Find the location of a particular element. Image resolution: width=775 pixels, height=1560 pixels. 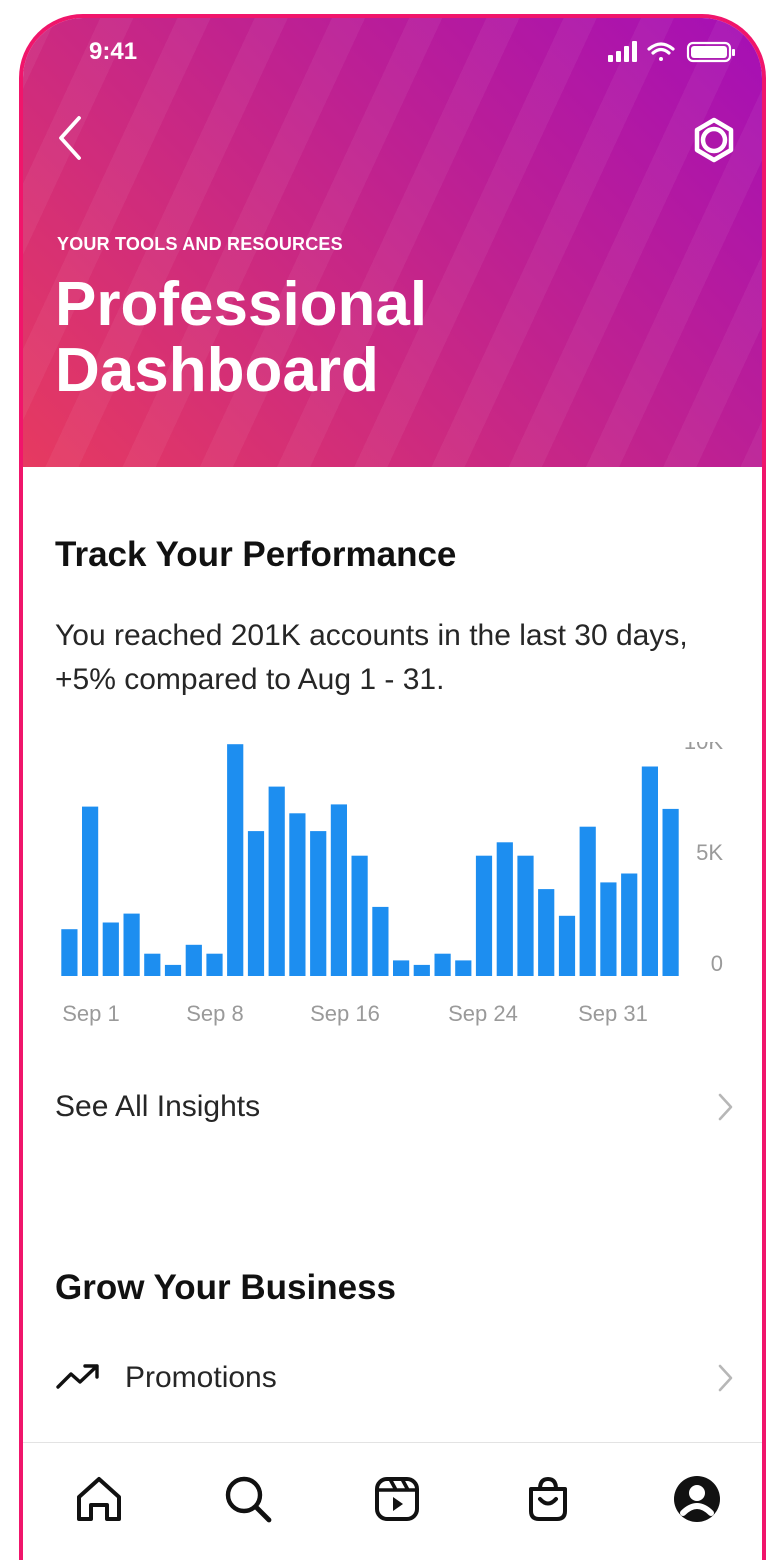

header-eyebrow: YOUR TOOLS AND RESOURCES is located at coordinates (200, 244).